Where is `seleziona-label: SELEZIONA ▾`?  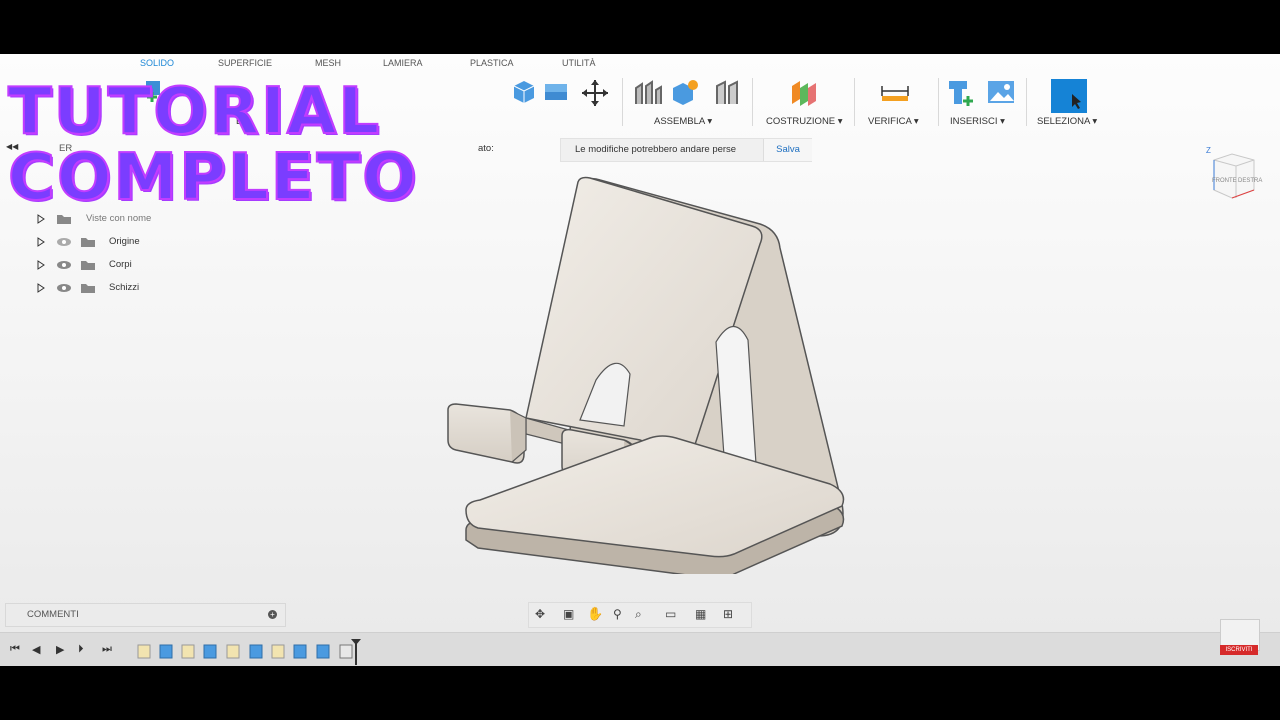 seleziona-label: SELEZIONA ▾ is located at coordinates (1067, 121).